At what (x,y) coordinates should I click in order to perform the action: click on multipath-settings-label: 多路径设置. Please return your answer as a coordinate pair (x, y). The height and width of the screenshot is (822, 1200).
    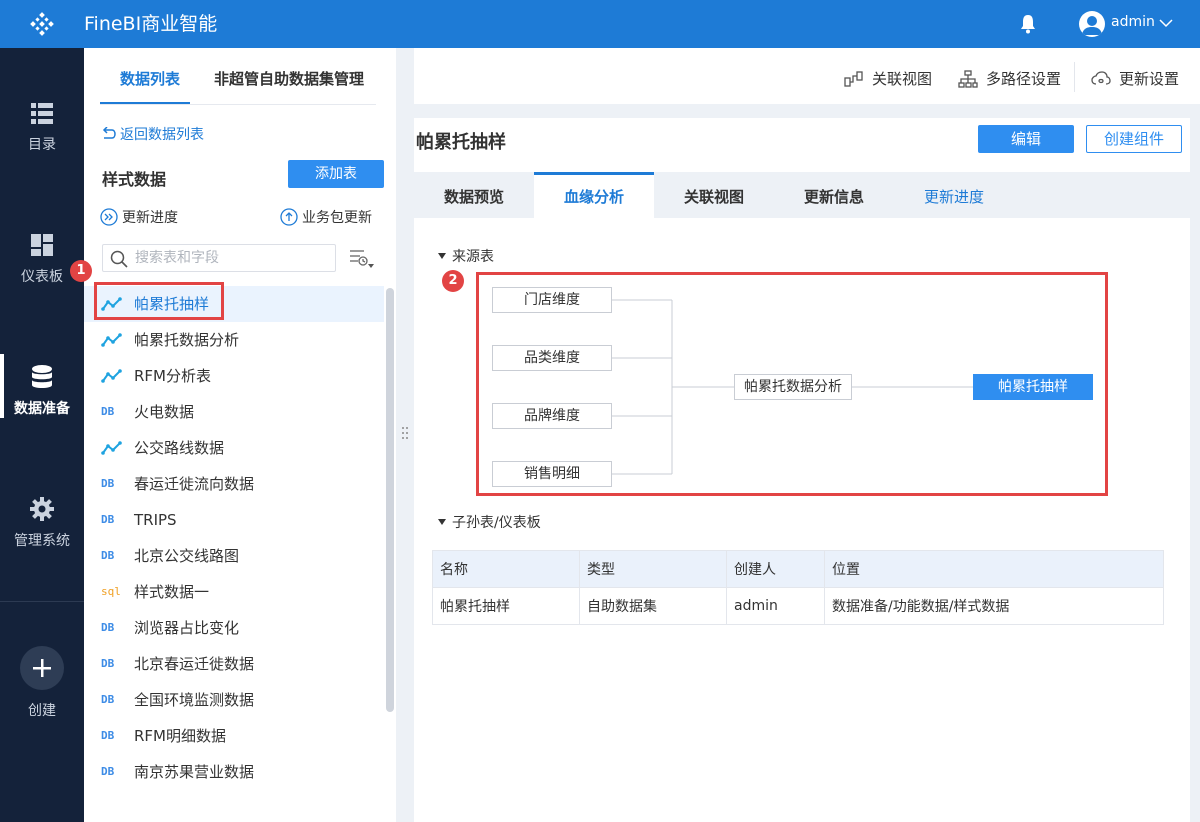
    Looking at the image, I should click on (1024, 79).